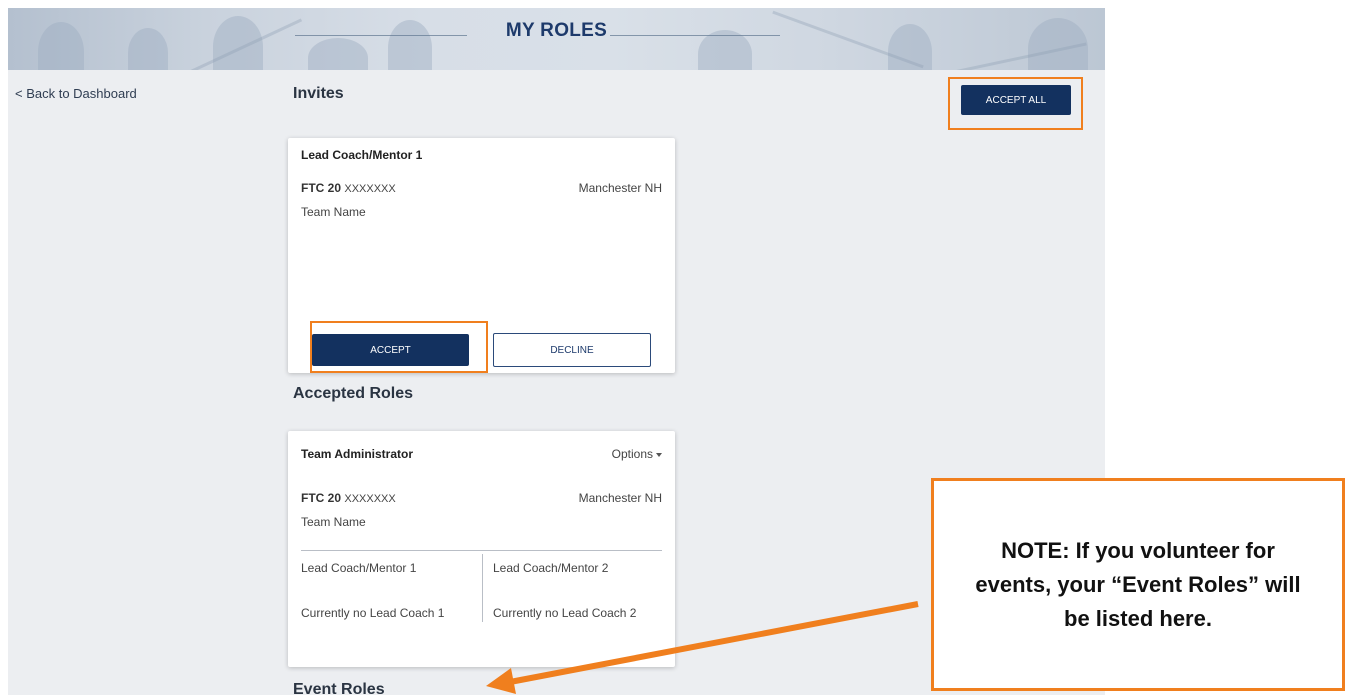 This screenshot has height=695, width=1362. I want to click on arrow-head, so click(501, 681).